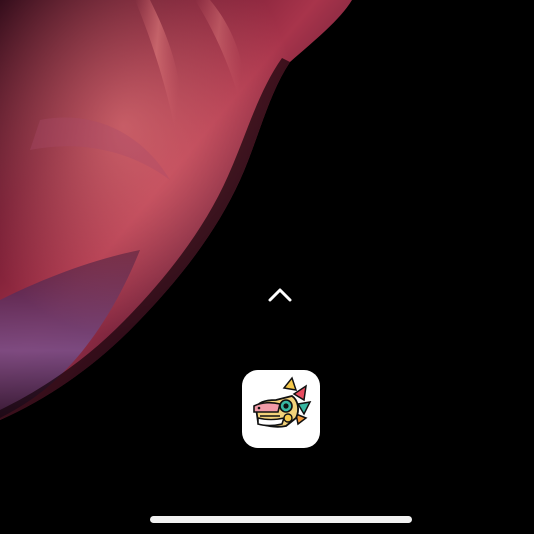 The width and height of the screenshot is (534, 534). I want to click on chevron-up-icon, so click(280, 295).